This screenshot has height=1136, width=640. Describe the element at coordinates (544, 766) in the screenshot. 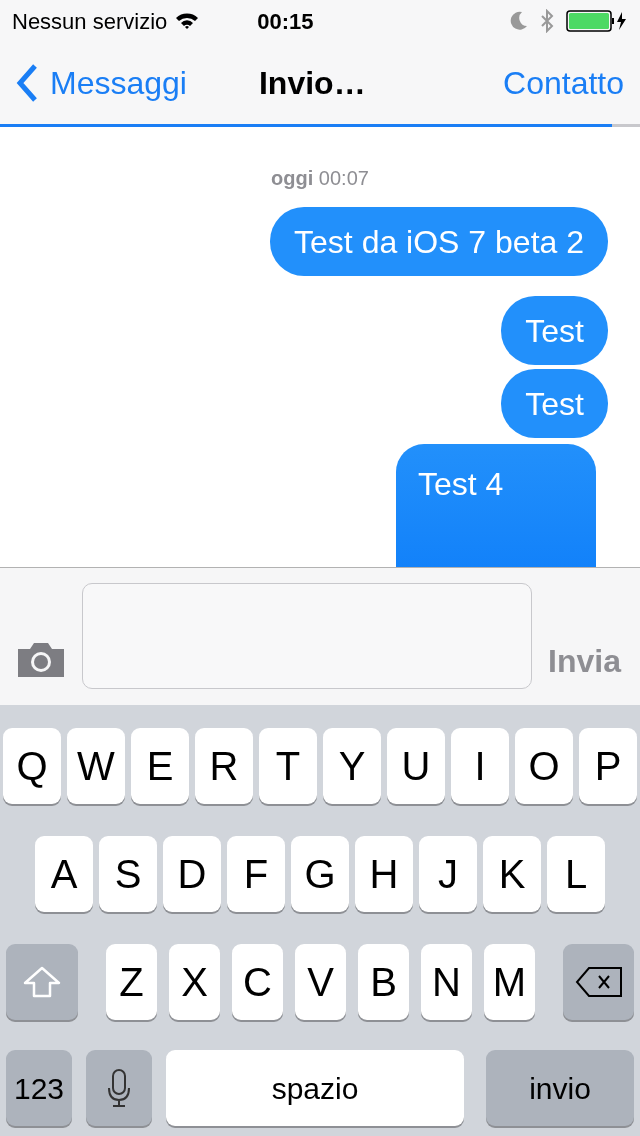

I see `letter-key: O` at that location.